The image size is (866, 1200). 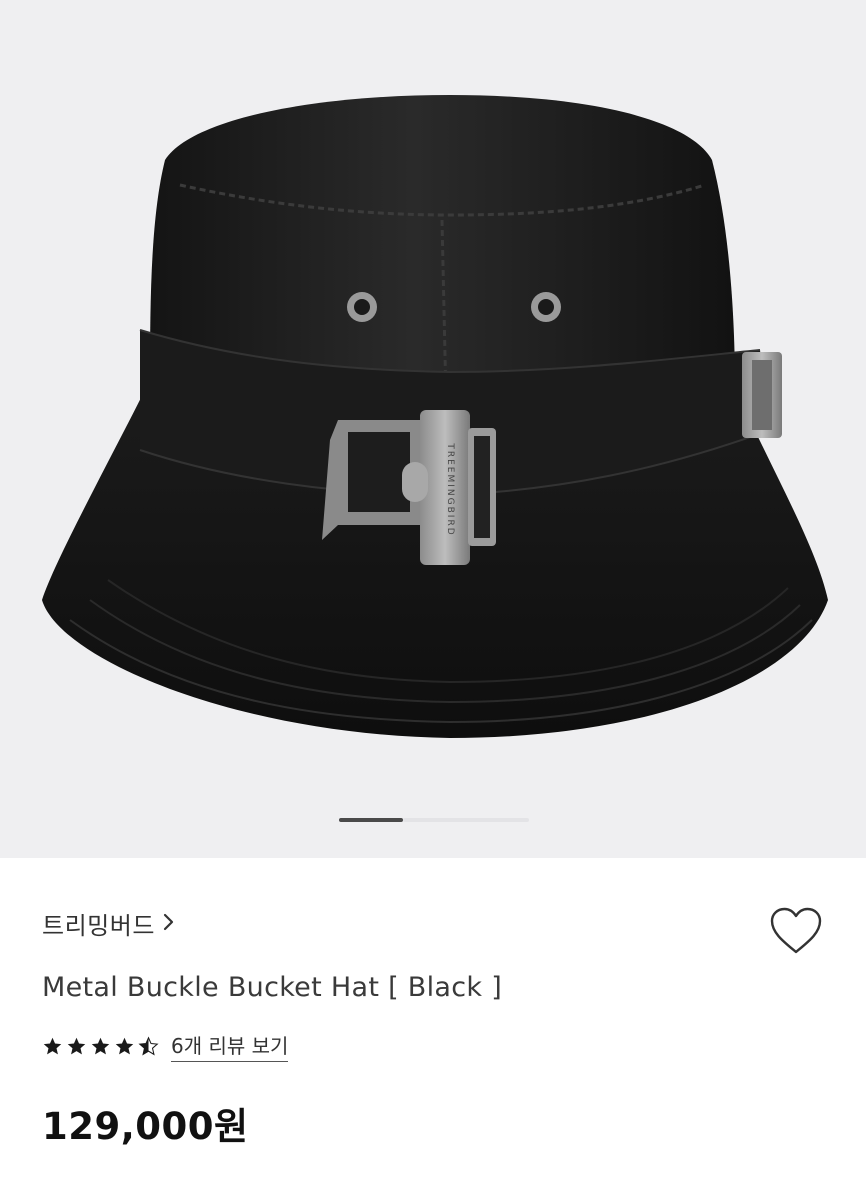 I want to click on rating-stars, so click(x=100, y=1046).